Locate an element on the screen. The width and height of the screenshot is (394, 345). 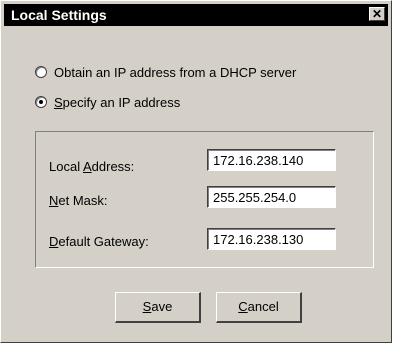
static-ip-option-label: Specify an IP address is located at coordinates (117, 102).